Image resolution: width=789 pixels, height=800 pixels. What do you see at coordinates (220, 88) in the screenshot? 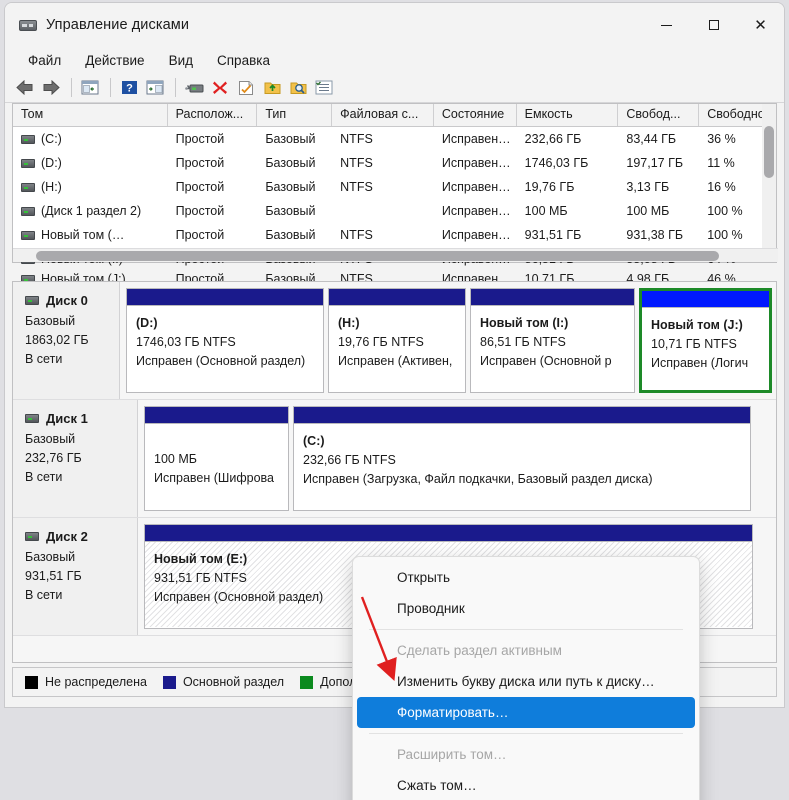
I see `delete-icon` at bounding box center [220, 88].